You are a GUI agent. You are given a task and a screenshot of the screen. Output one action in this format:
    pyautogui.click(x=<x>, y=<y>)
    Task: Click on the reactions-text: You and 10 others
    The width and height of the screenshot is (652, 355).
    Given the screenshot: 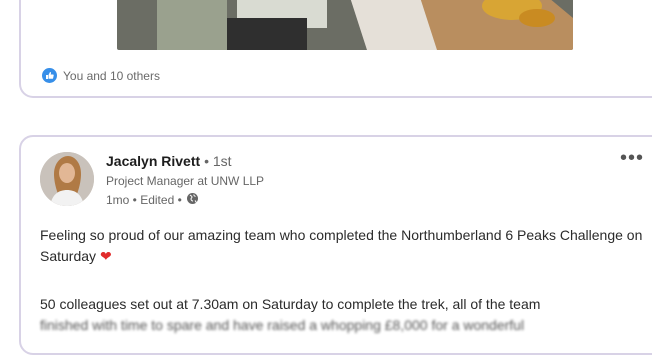 What is the action you would take?
    pyautogui.click(x=111, y=75)
    